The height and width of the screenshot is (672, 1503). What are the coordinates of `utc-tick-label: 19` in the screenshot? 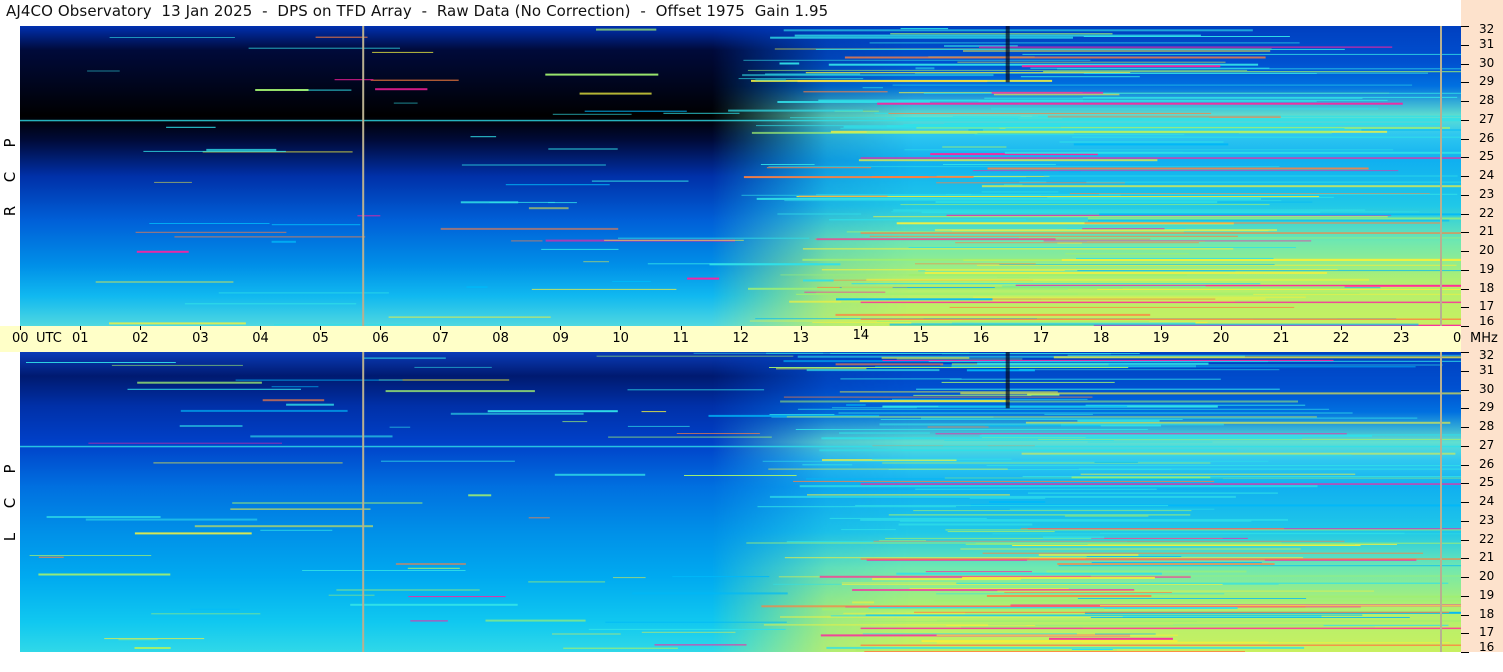 It's located at (1161, 338).